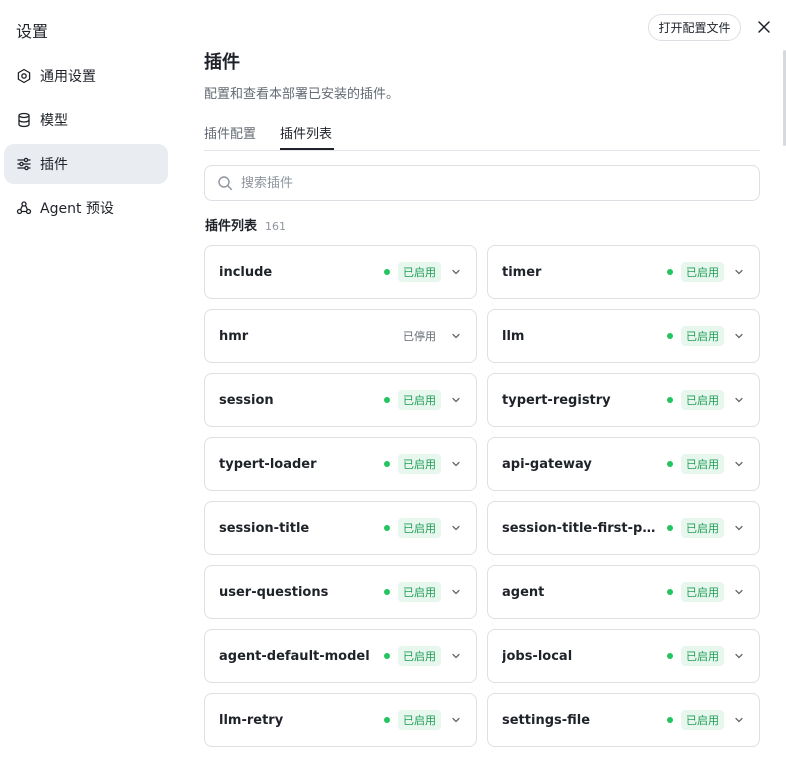 The height and width of the screenshot is (765, 786). I want to click on plugin-count: 161, so click(276, 226).